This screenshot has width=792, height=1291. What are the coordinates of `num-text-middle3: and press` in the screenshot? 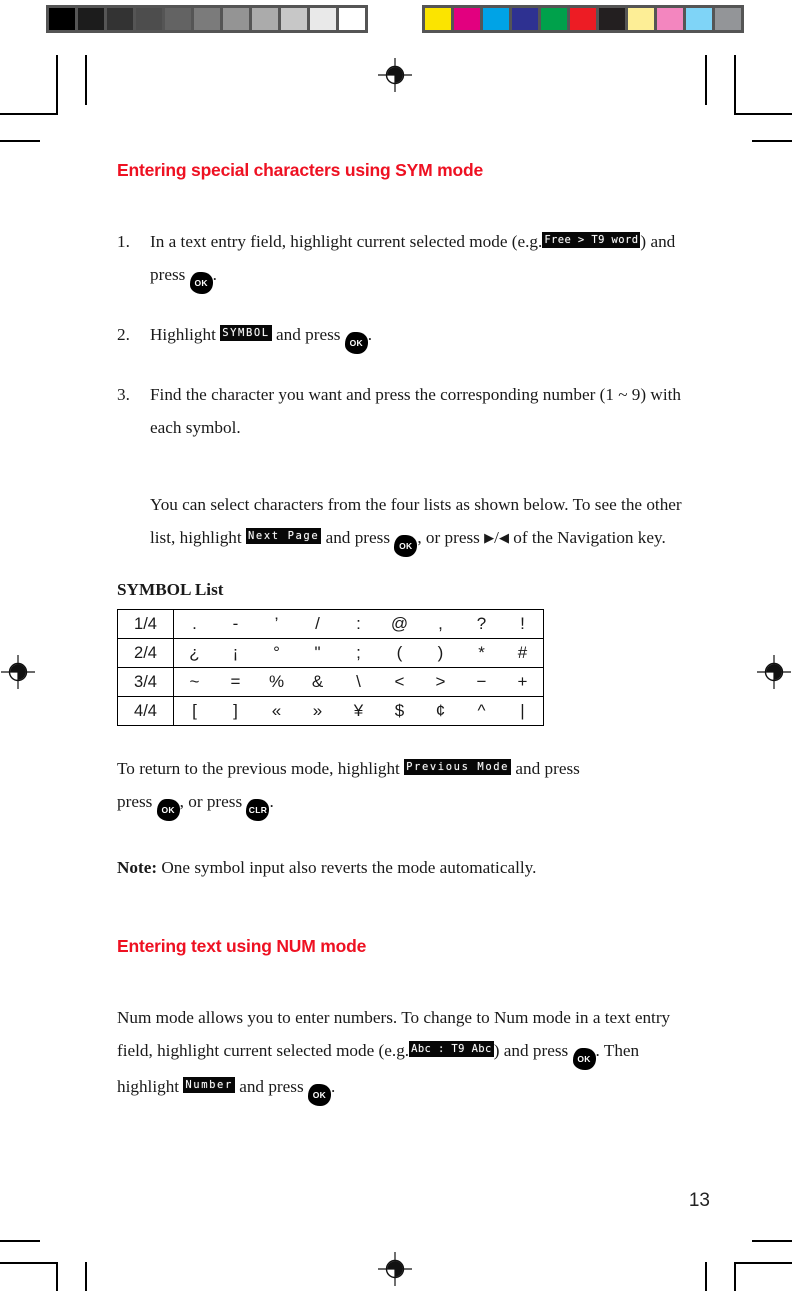 It's located at (271, 1086).